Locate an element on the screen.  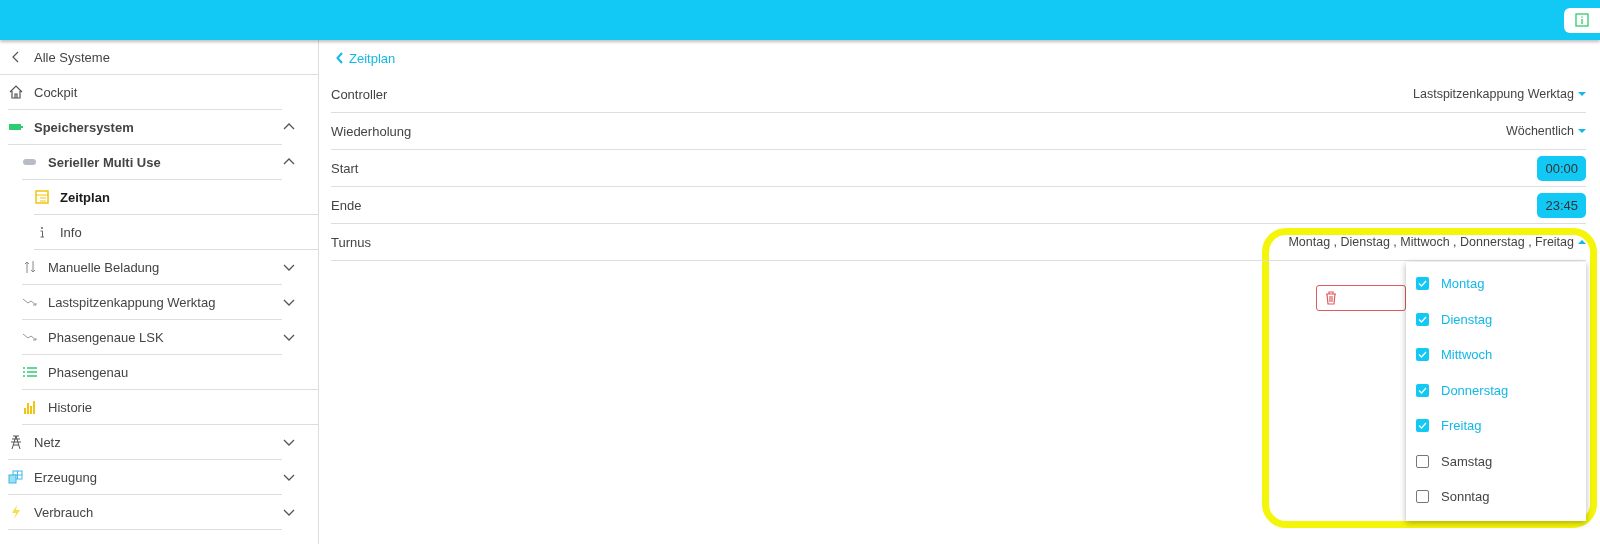
select-field: Lastspitzenkappung Werktag is located at coordinates (1499, 94).